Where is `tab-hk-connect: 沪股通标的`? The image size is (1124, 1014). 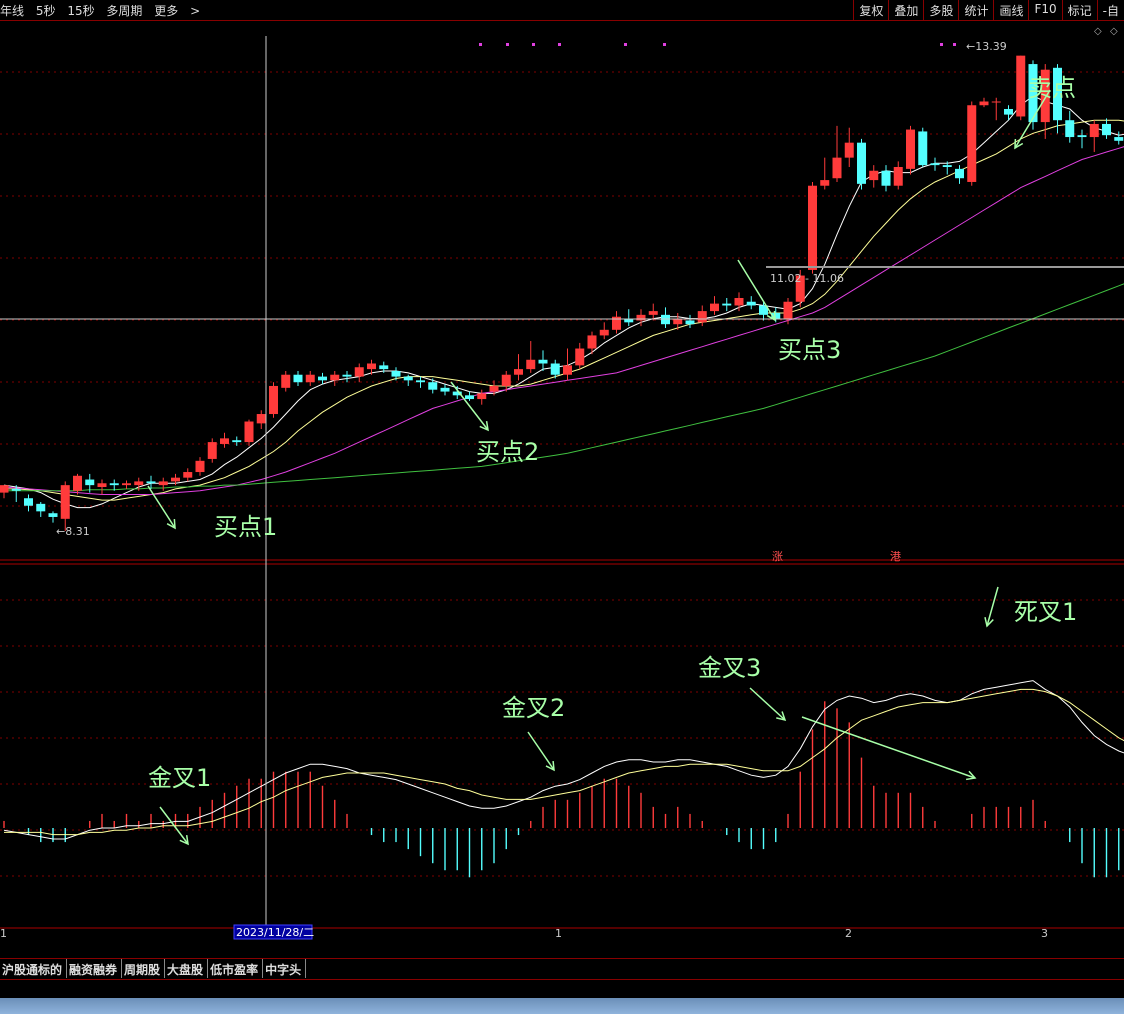
tab-hk-connect: 沪股通标的 is located at coordinates (34, 968).